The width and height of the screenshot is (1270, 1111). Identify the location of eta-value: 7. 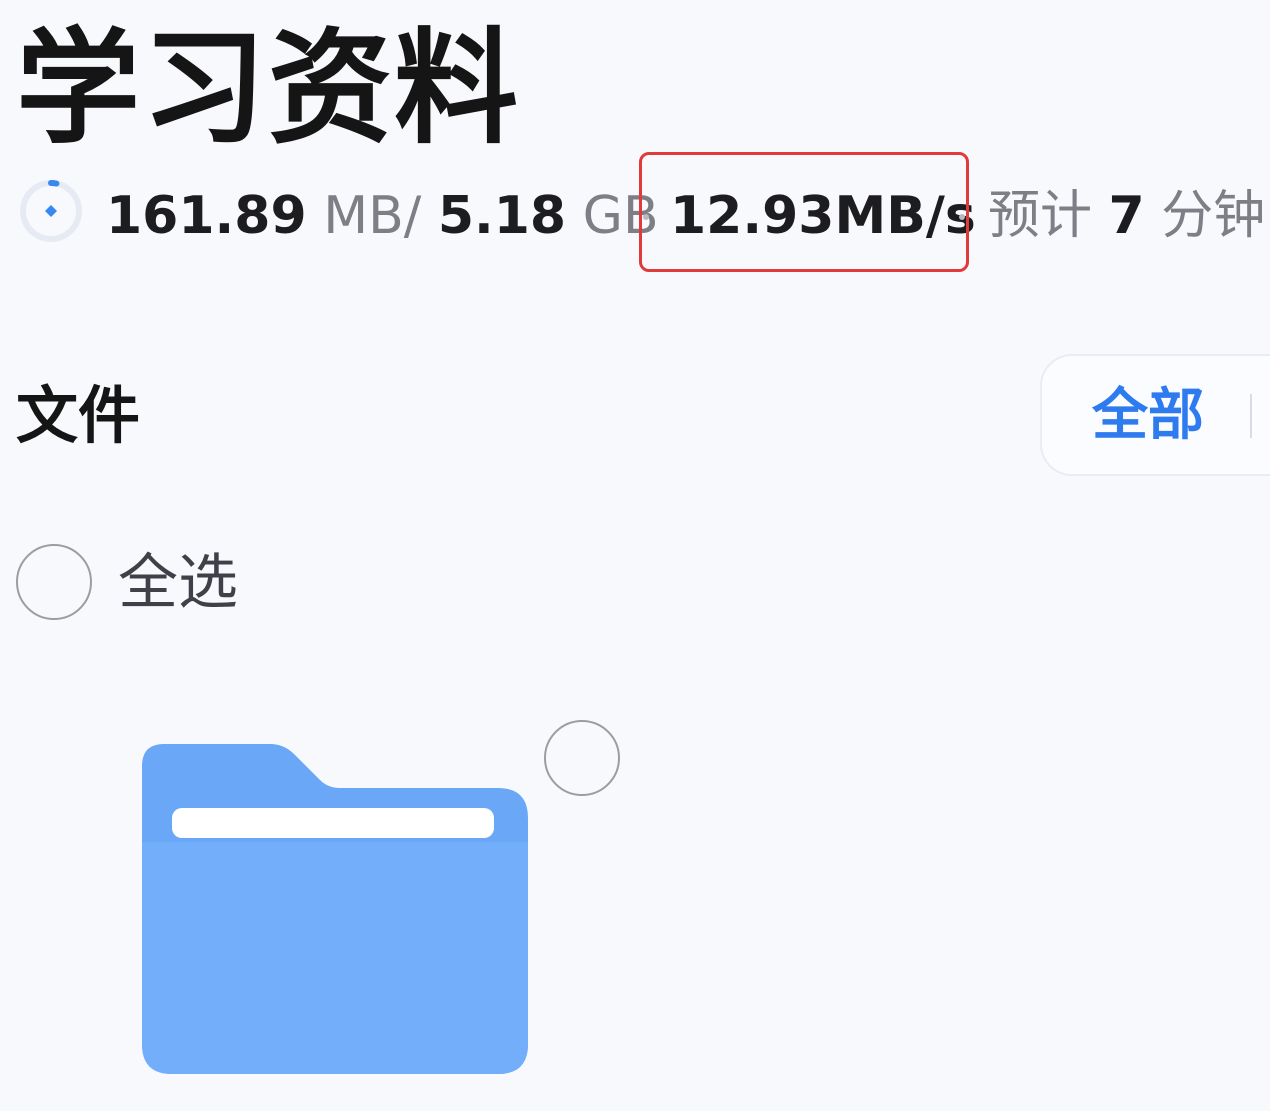
(1126, 216).